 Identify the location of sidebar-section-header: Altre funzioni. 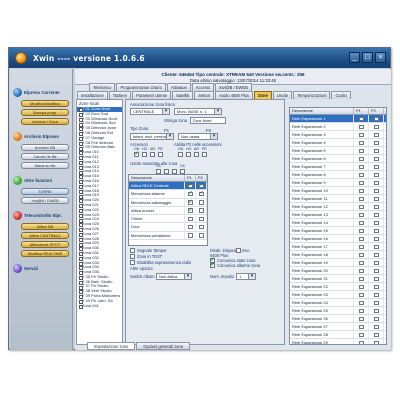
(41, 180).